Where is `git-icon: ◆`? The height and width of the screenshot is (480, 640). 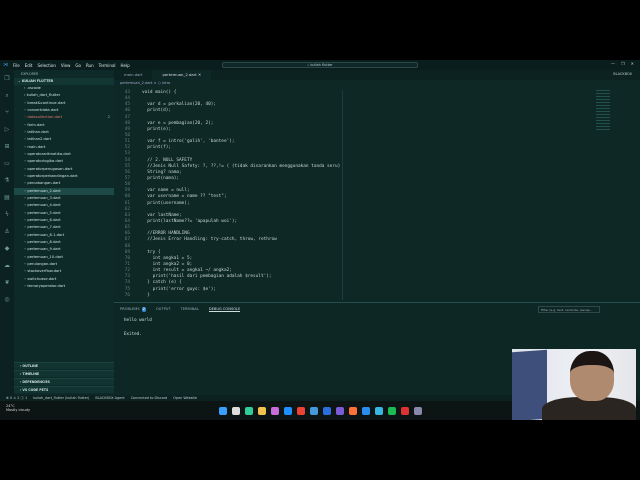
git-icon: ◆ is located at coordinates (7, 248).